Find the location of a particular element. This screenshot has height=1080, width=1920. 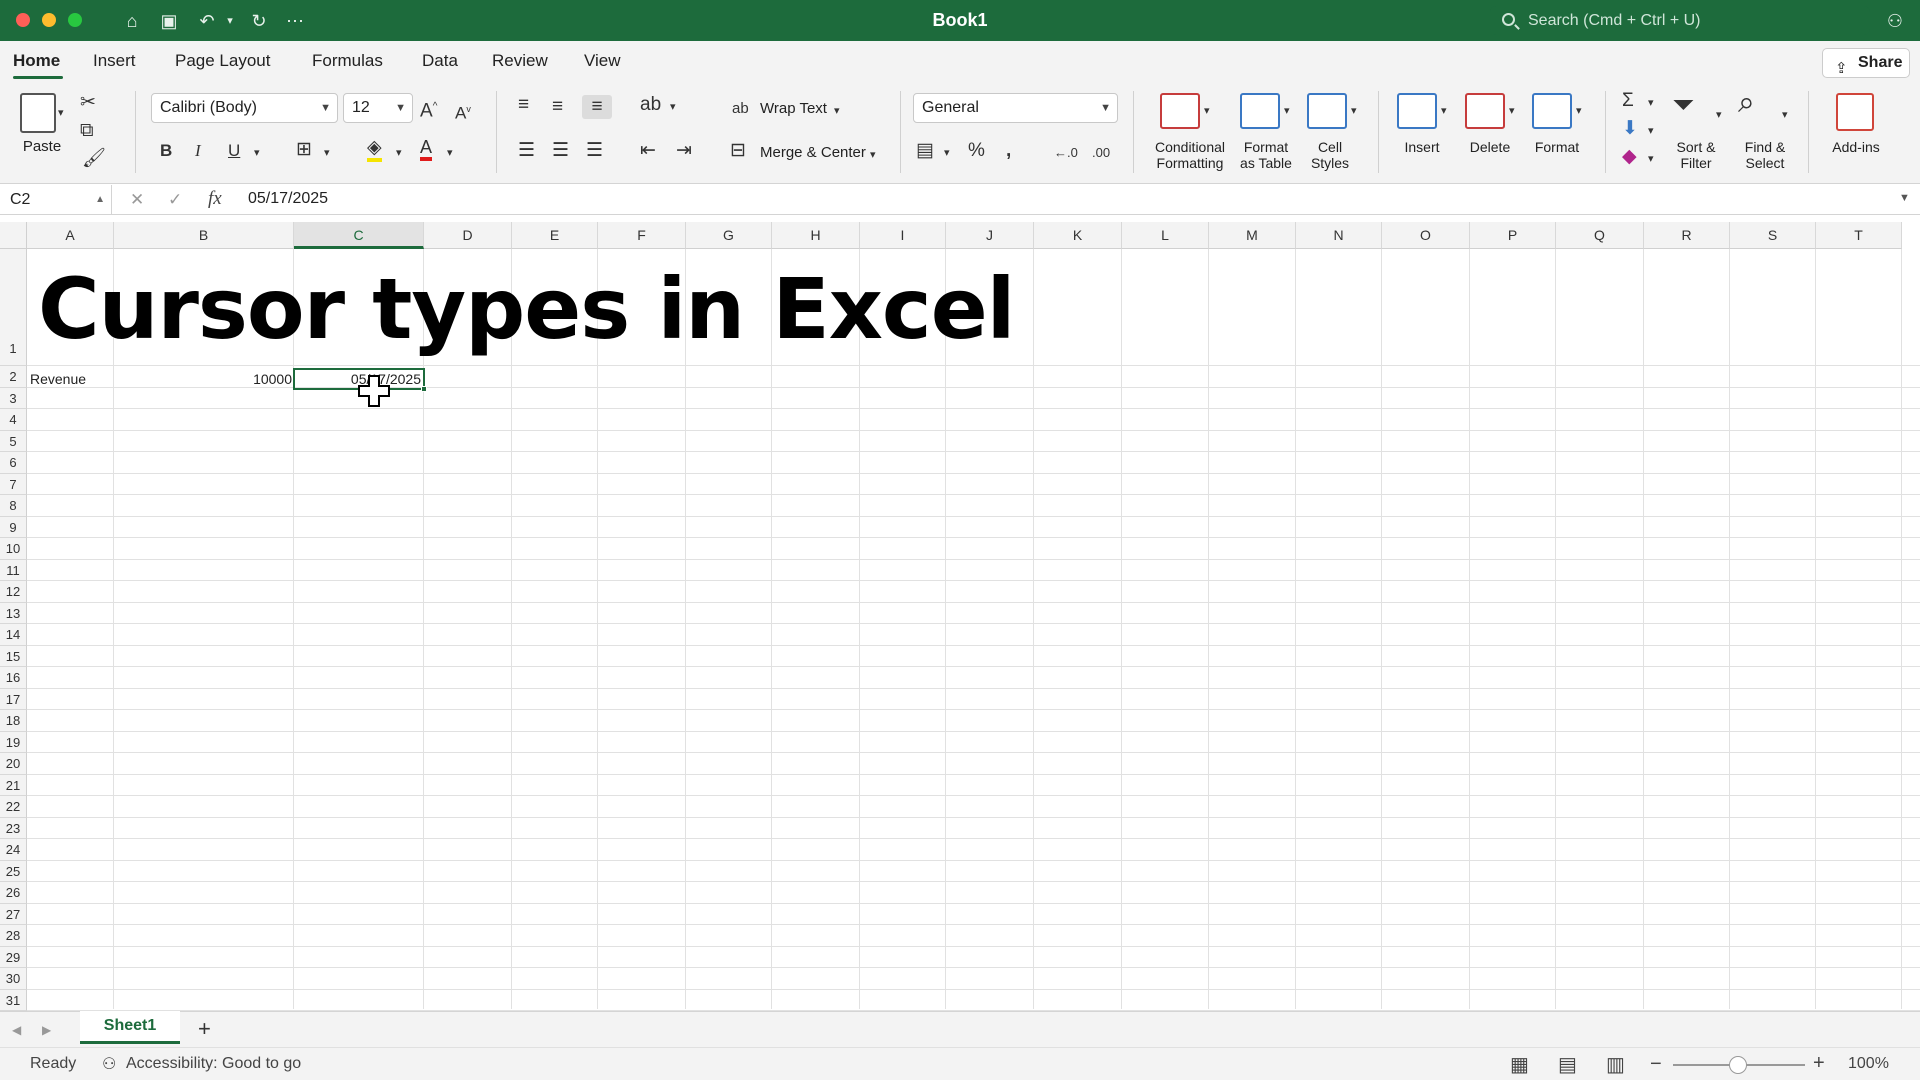

row-header-17: 17 is located at coordinates (13, 699).